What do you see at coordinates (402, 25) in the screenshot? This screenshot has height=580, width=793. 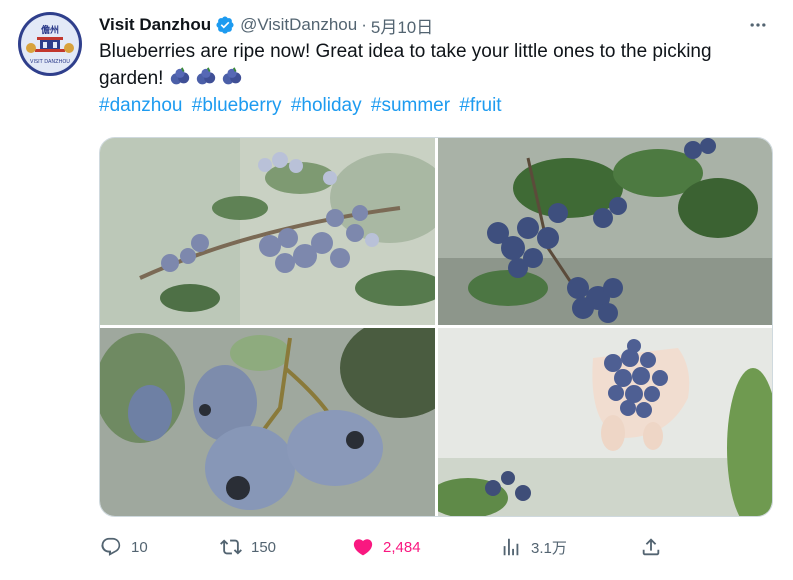 I see `tweet-date: 5月10日` at bounding box center [402, 25].